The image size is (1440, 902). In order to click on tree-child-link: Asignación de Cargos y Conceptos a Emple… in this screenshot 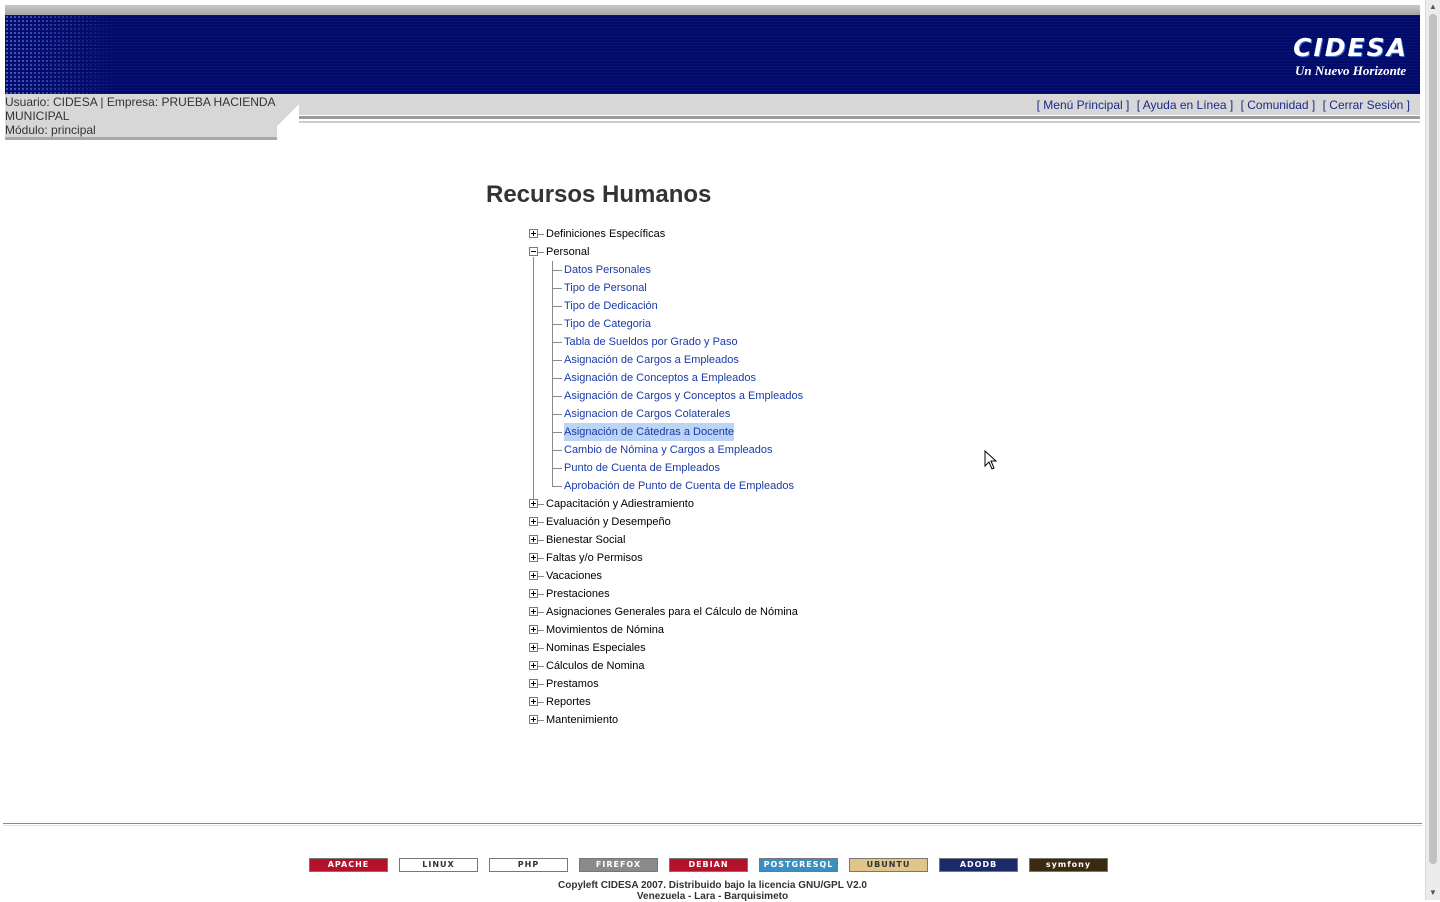, I will do `click(683, 396)`.